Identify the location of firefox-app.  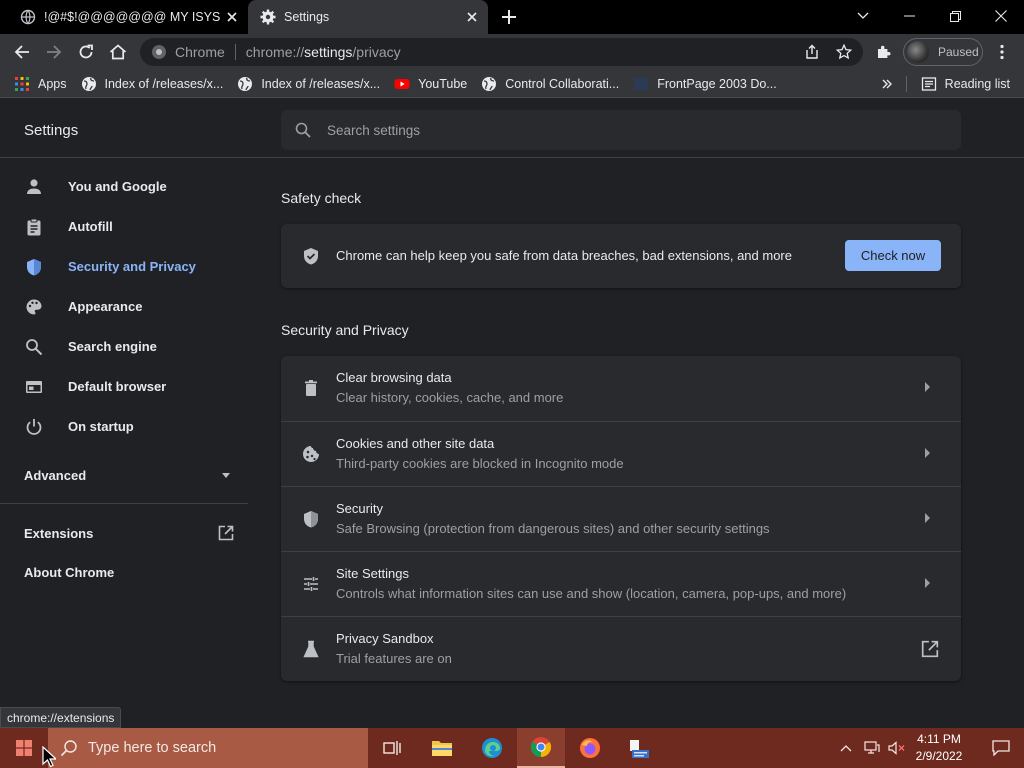
(590, 748).